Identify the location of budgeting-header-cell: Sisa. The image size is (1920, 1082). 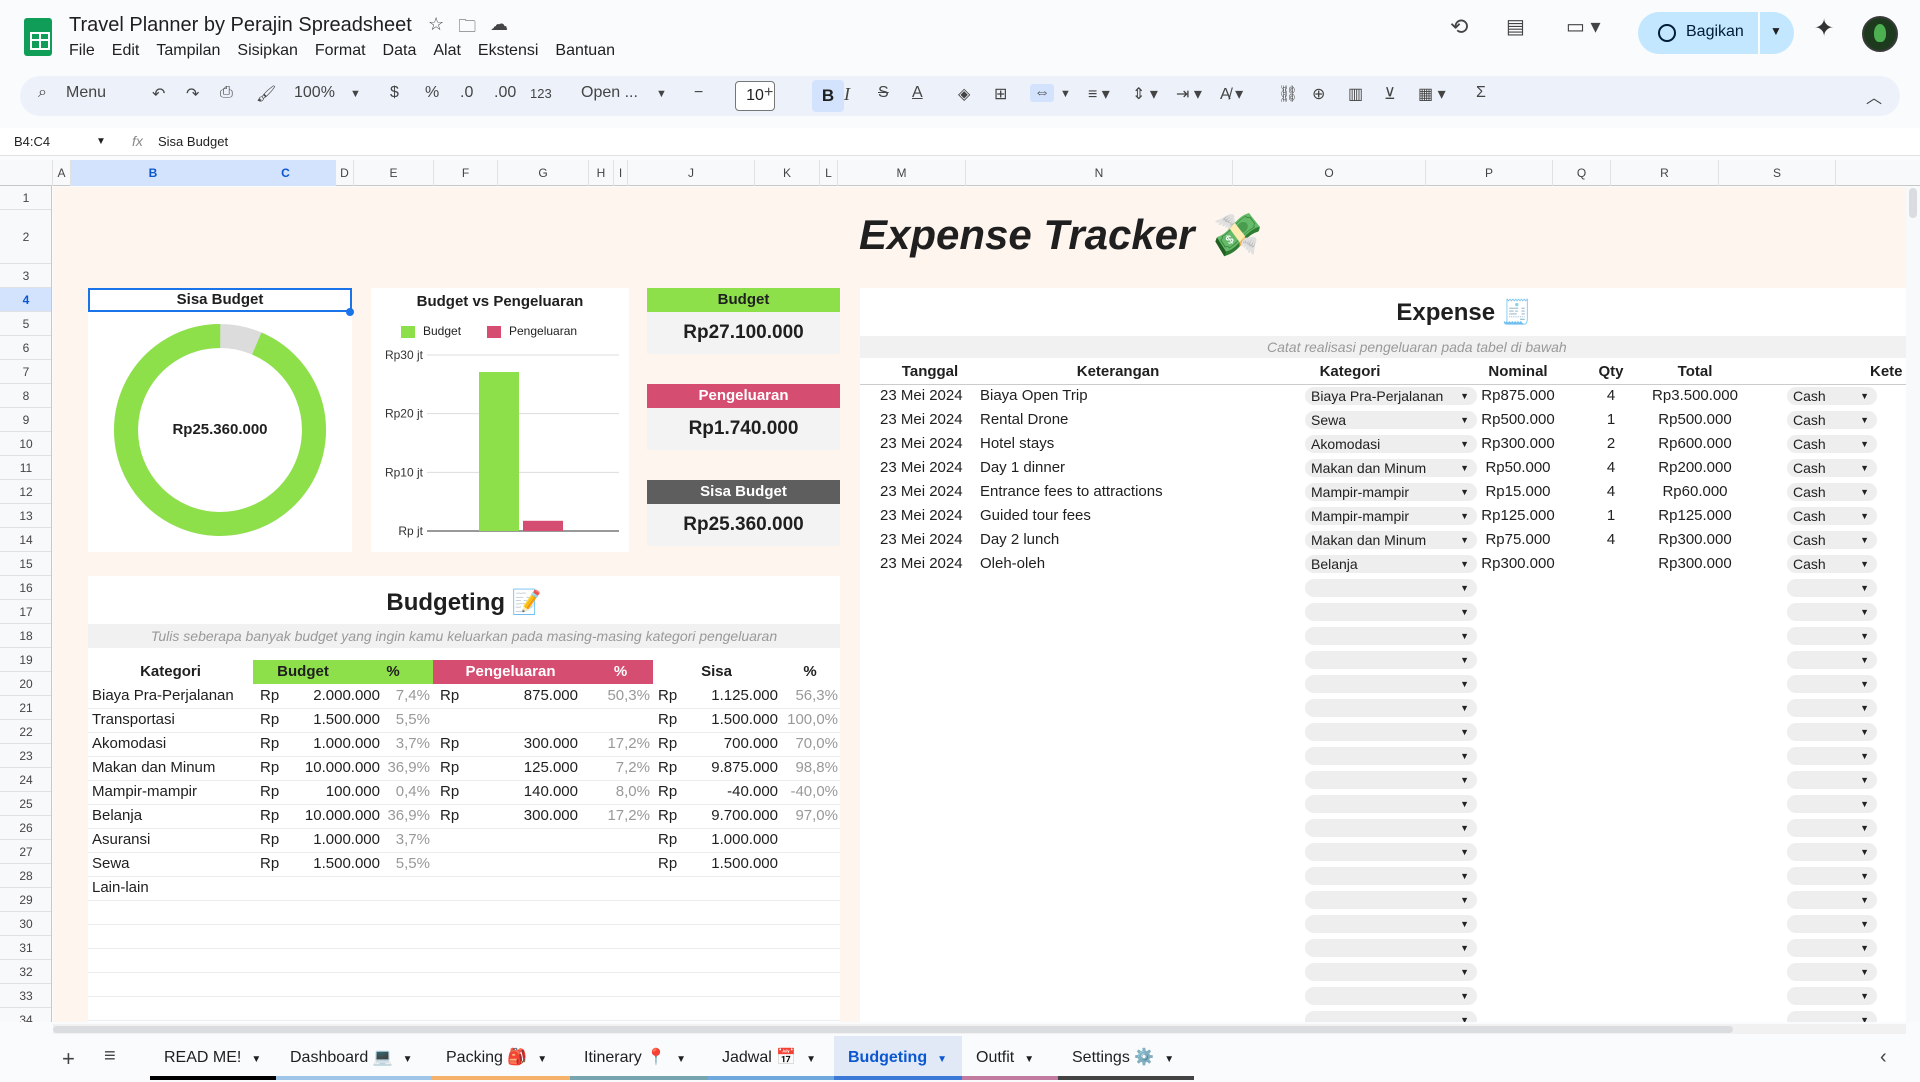
(716, 672).